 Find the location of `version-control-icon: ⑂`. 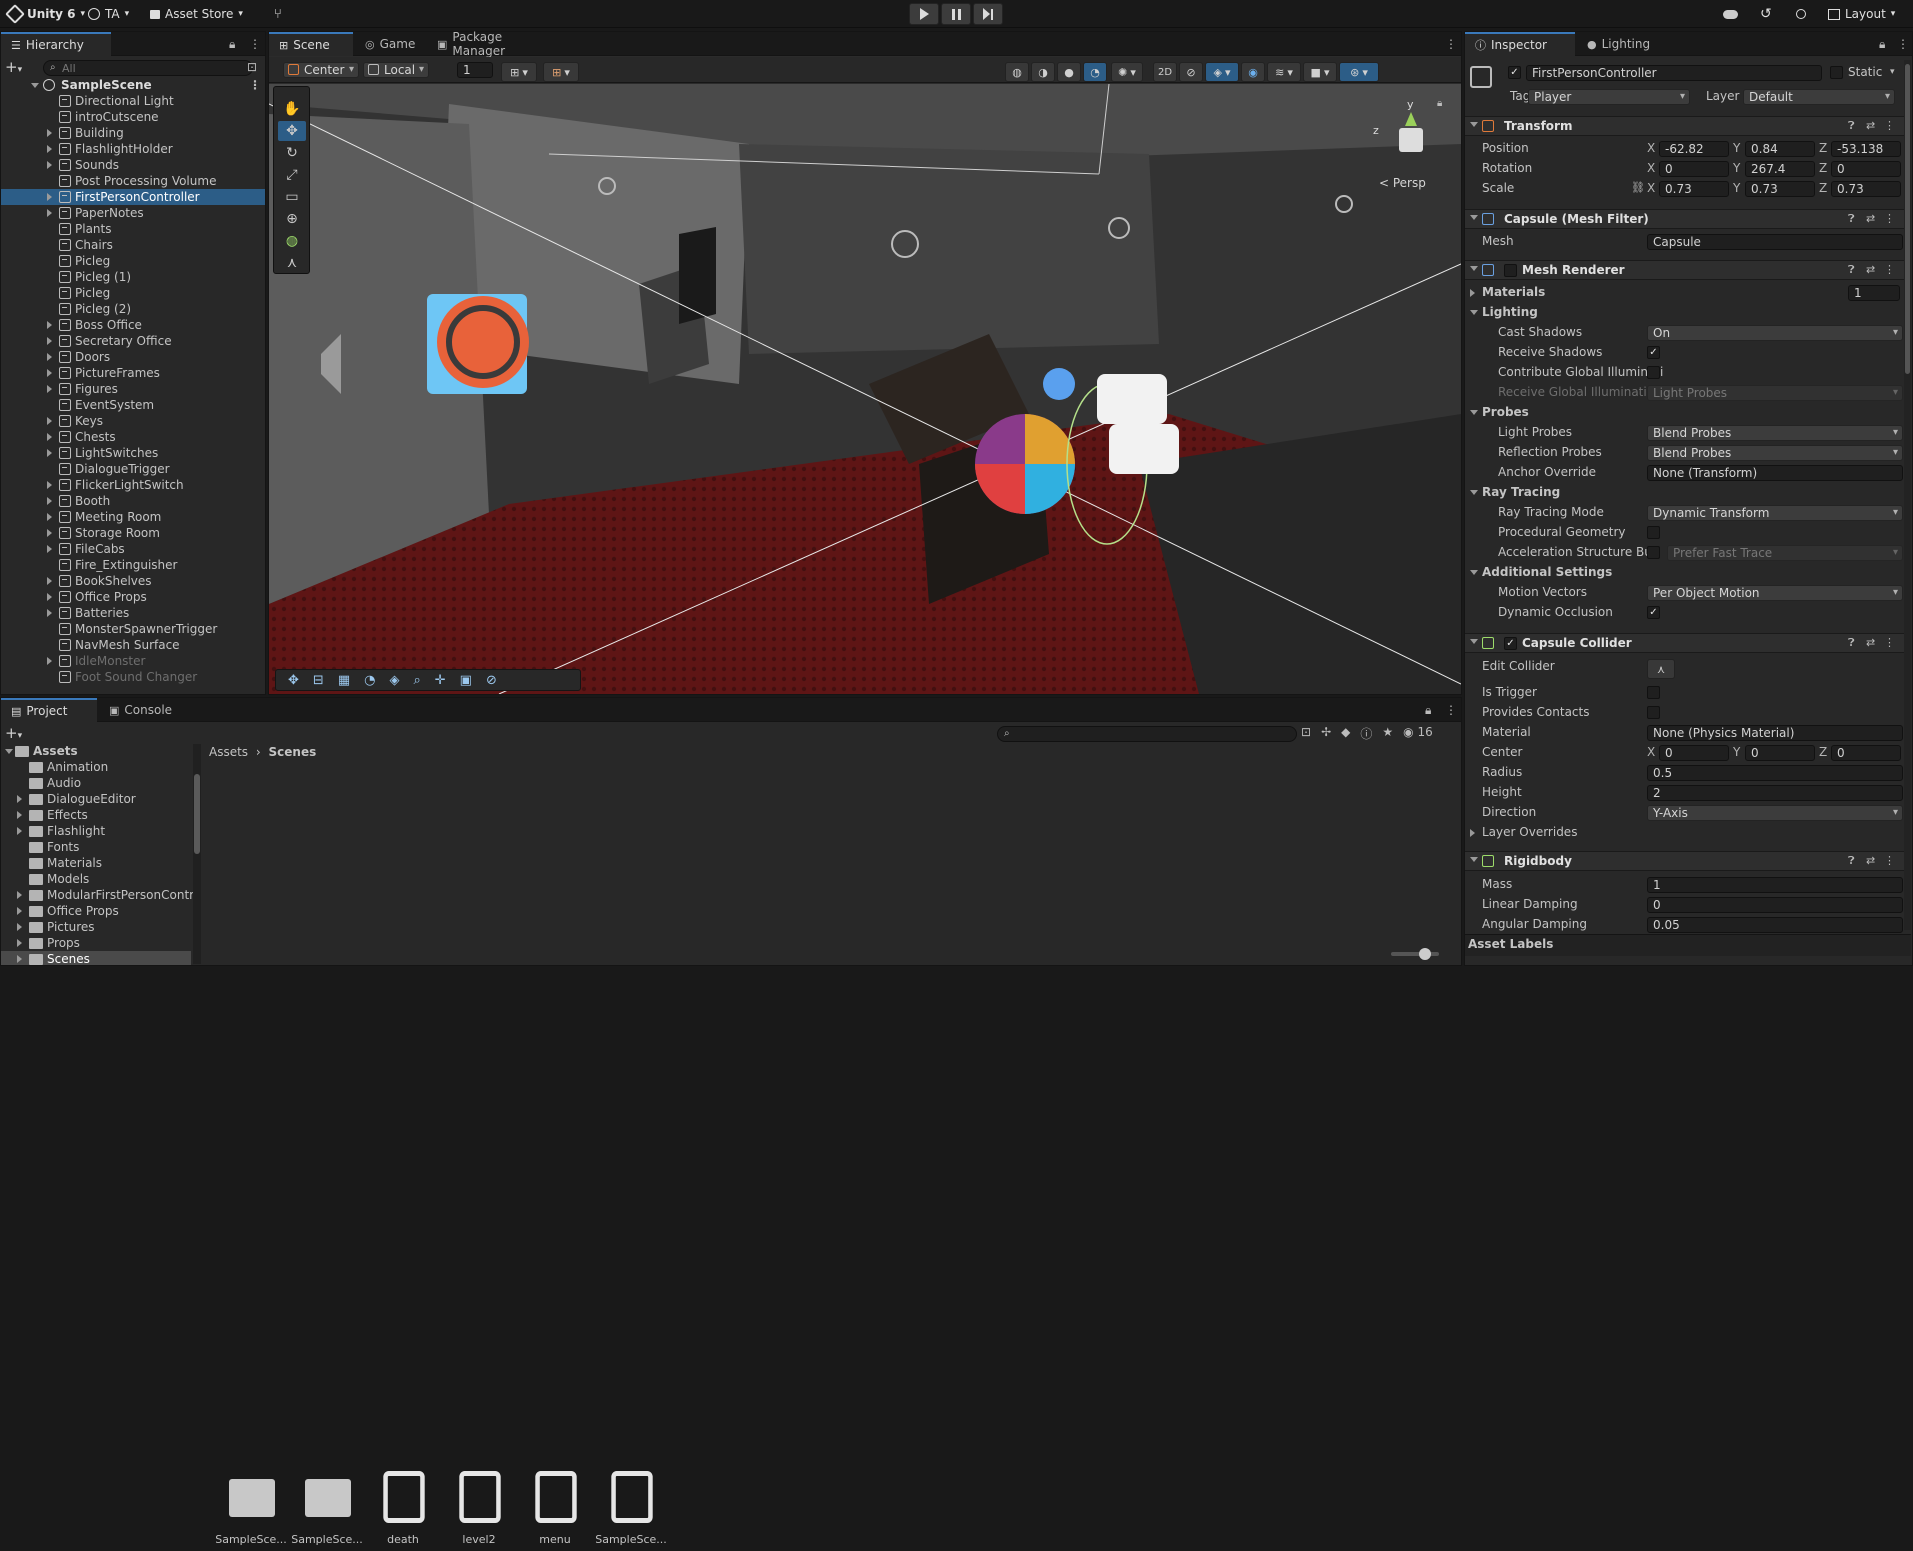

version-control-icon: ⑂ is located at coordinates (278, 14).